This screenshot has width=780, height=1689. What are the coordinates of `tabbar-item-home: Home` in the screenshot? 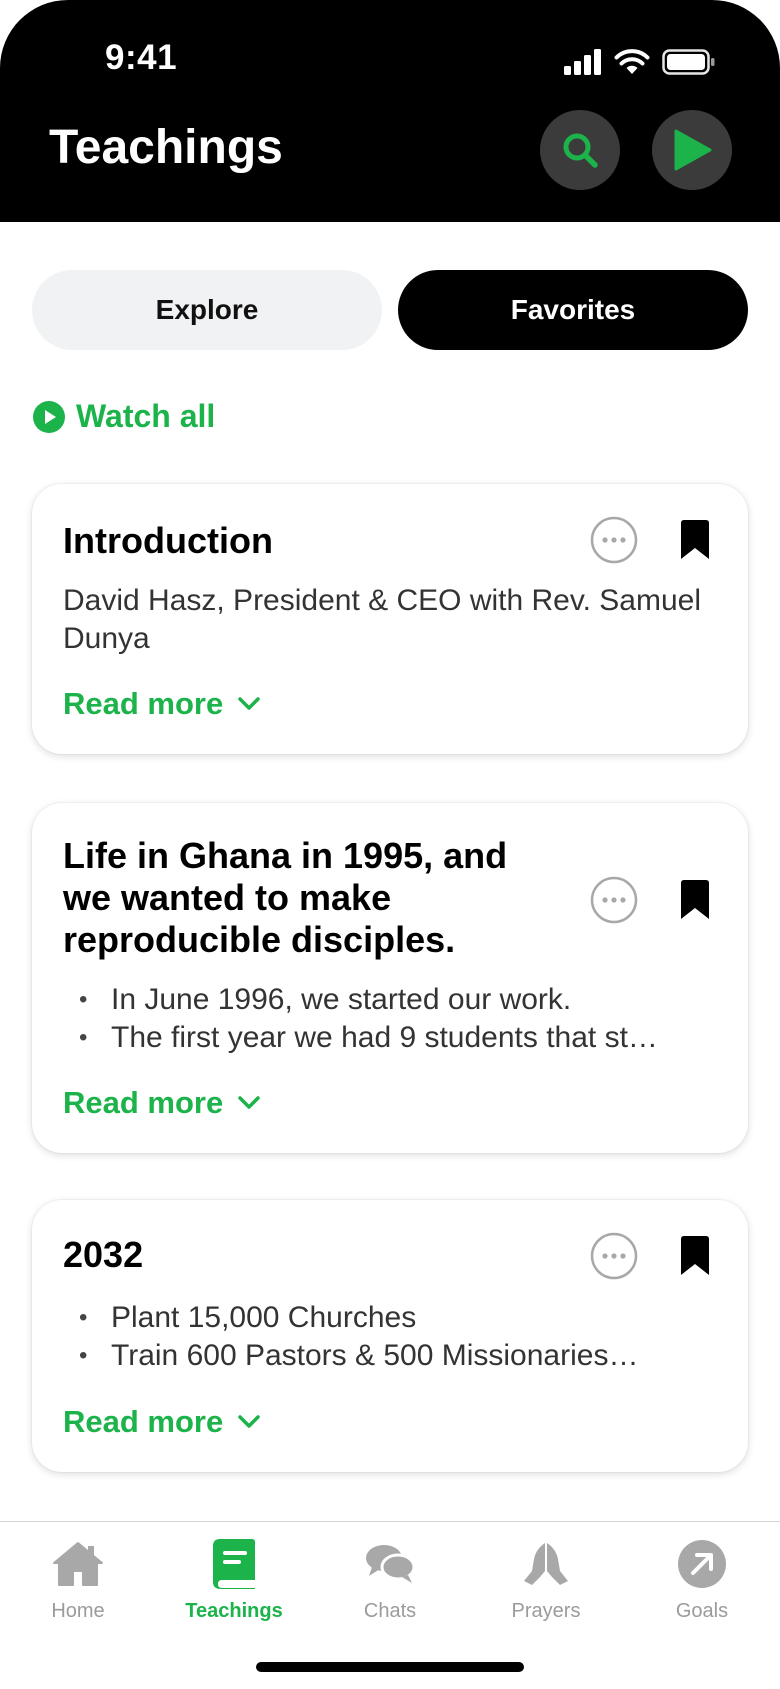 It's located at (78, 1579).